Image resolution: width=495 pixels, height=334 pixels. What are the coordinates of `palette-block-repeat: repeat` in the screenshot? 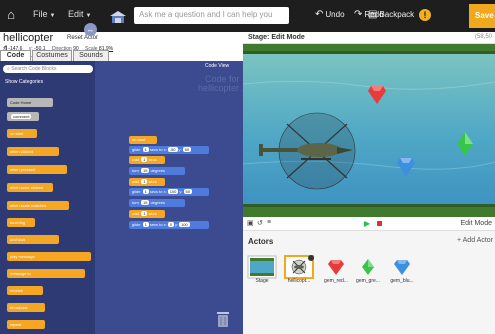 It's located at (26, 324).